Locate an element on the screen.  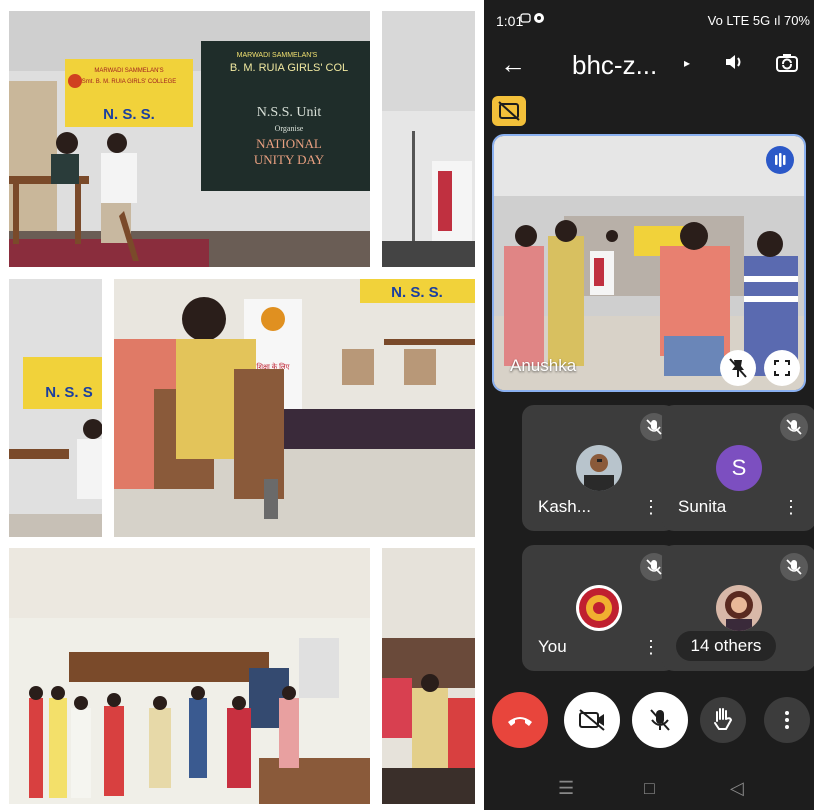
nav-back-icon: ◁ is located at coordinates (737, 788).